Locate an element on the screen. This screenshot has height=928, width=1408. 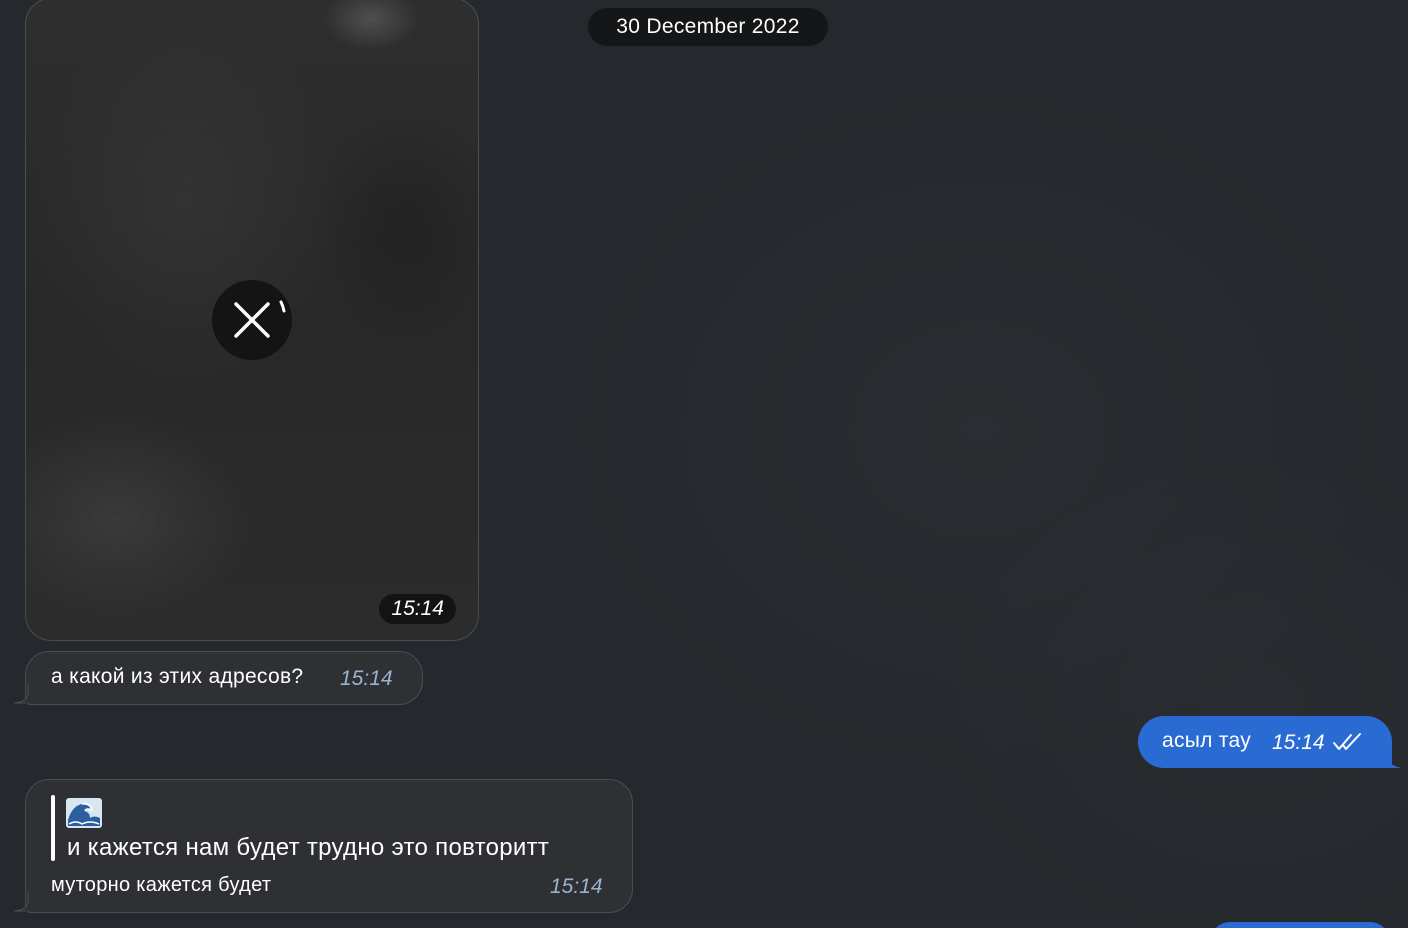
cancel-download-icon is located at coordinates (260, 319).